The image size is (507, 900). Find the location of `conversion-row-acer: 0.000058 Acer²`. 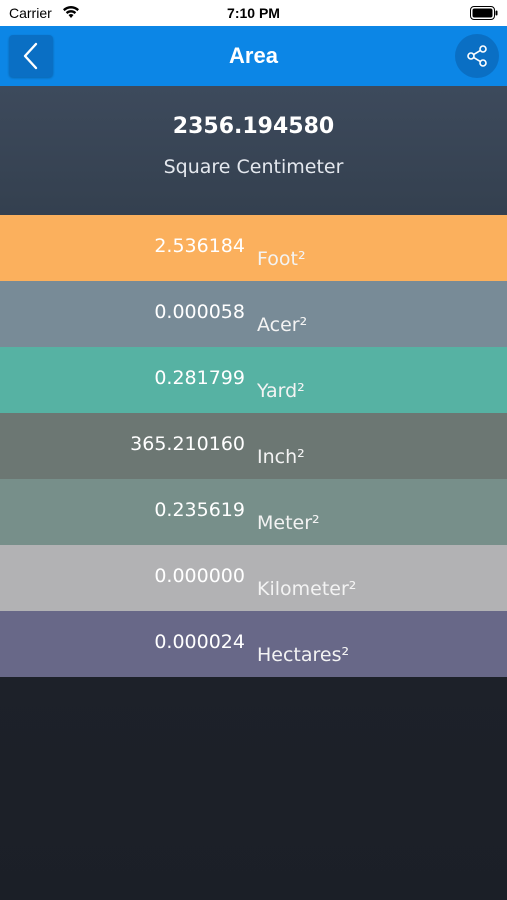

conversion-row-acer: 0.000058 Acer² is located at coordinates (253, 314).